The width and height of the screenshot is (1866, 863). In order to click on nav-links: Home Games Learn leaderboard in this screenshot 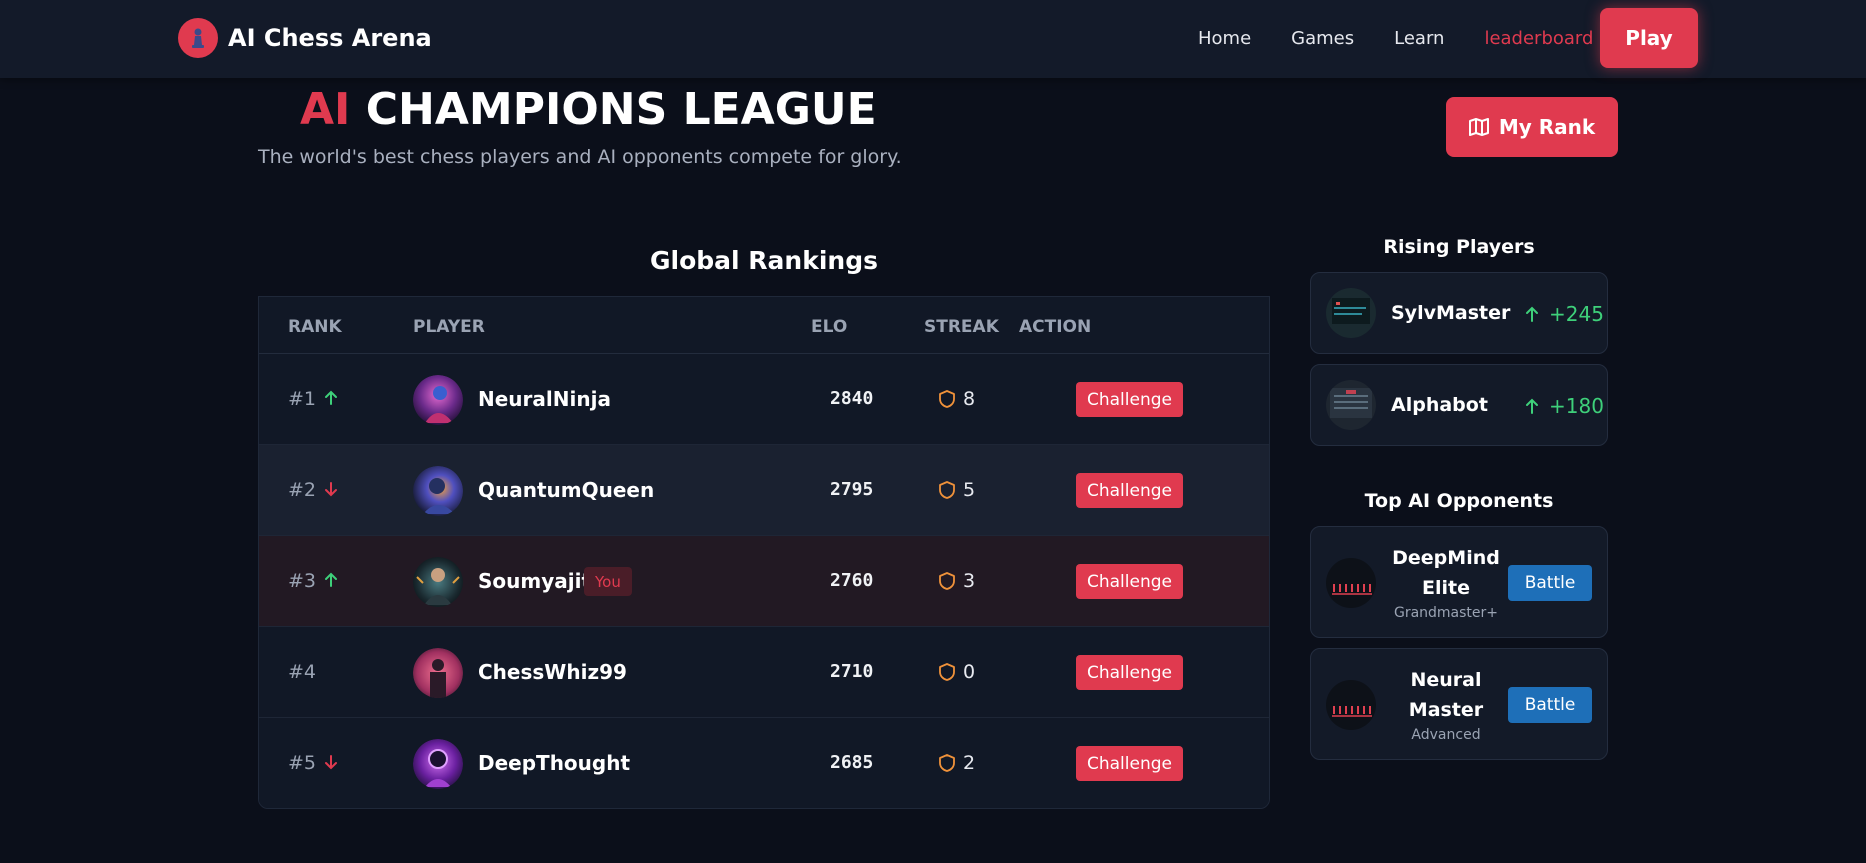, I will do `click(1415, 38)`.